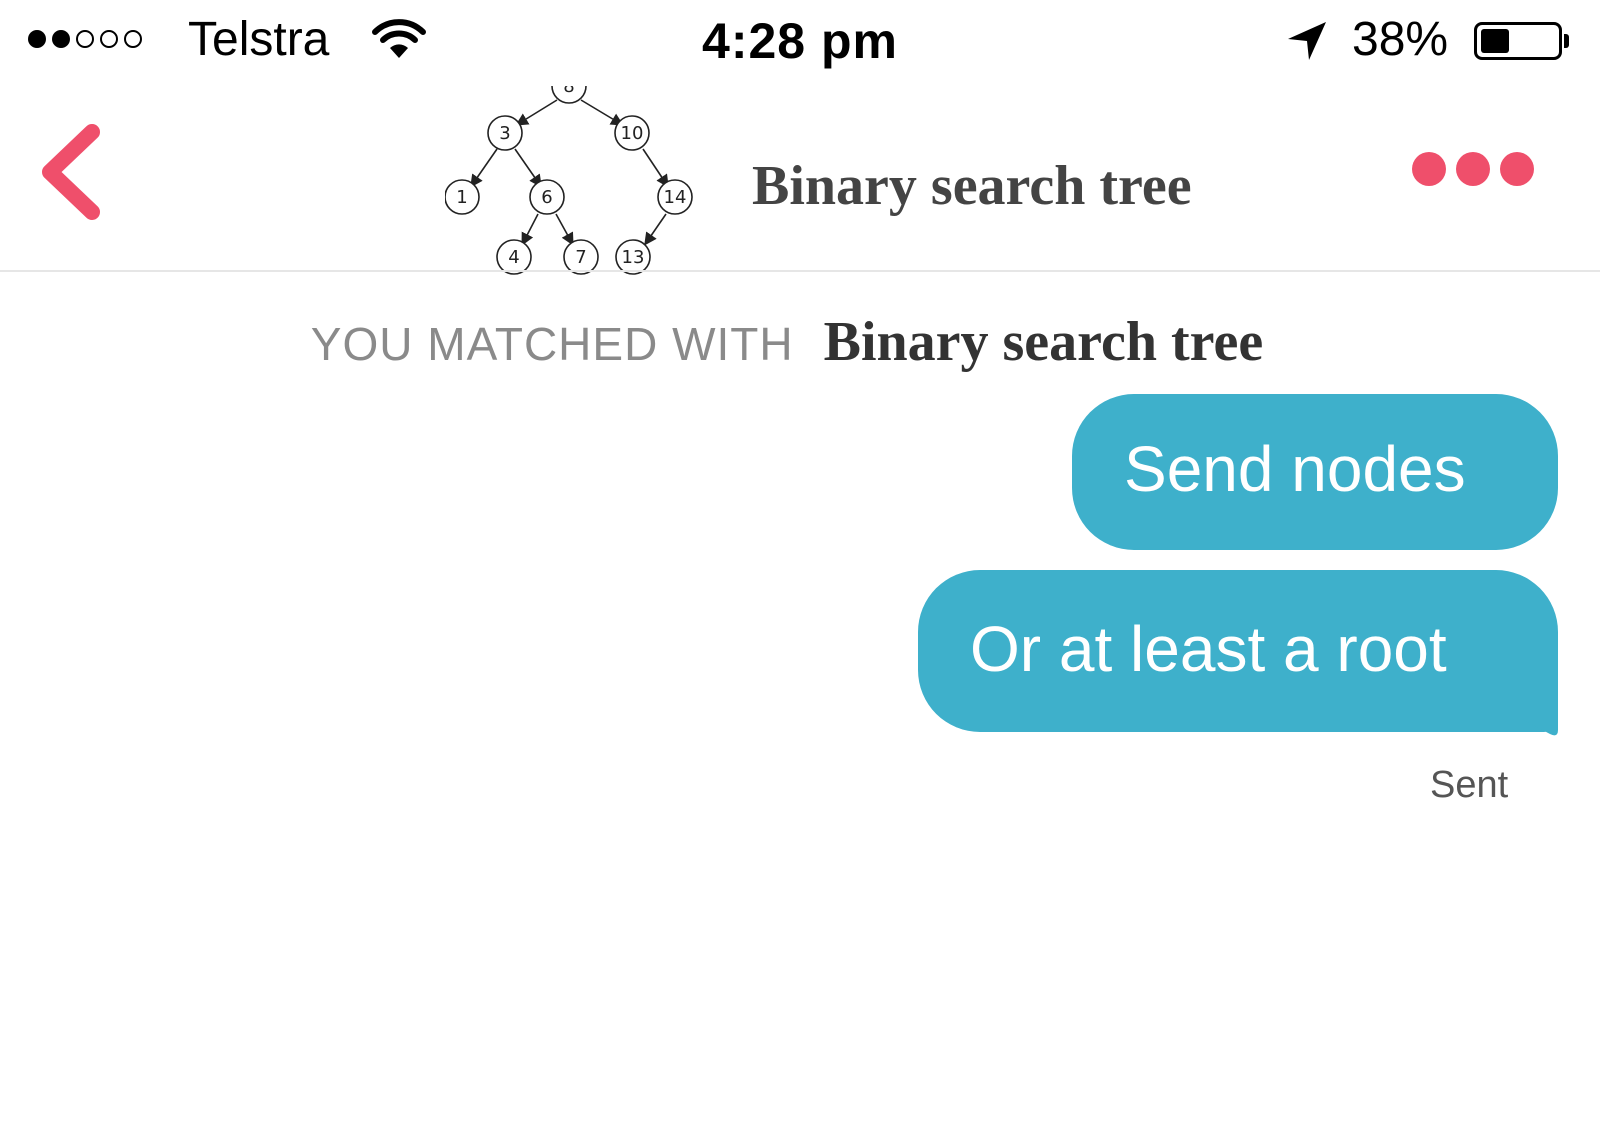 The height and width of the screenshot is (1135, 1600). Describe the element at coordinates (800, 342) in the screenshot. I see `match-banner: YOU MATCHED WITH Binary search tree` at that location.